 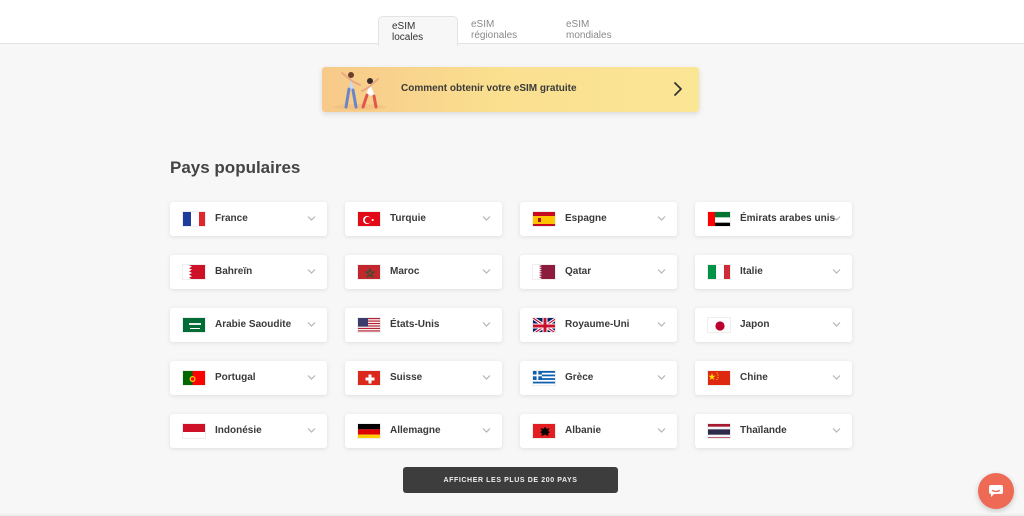 I want to click on japan-flag-icon, so click(x=719, y=325).